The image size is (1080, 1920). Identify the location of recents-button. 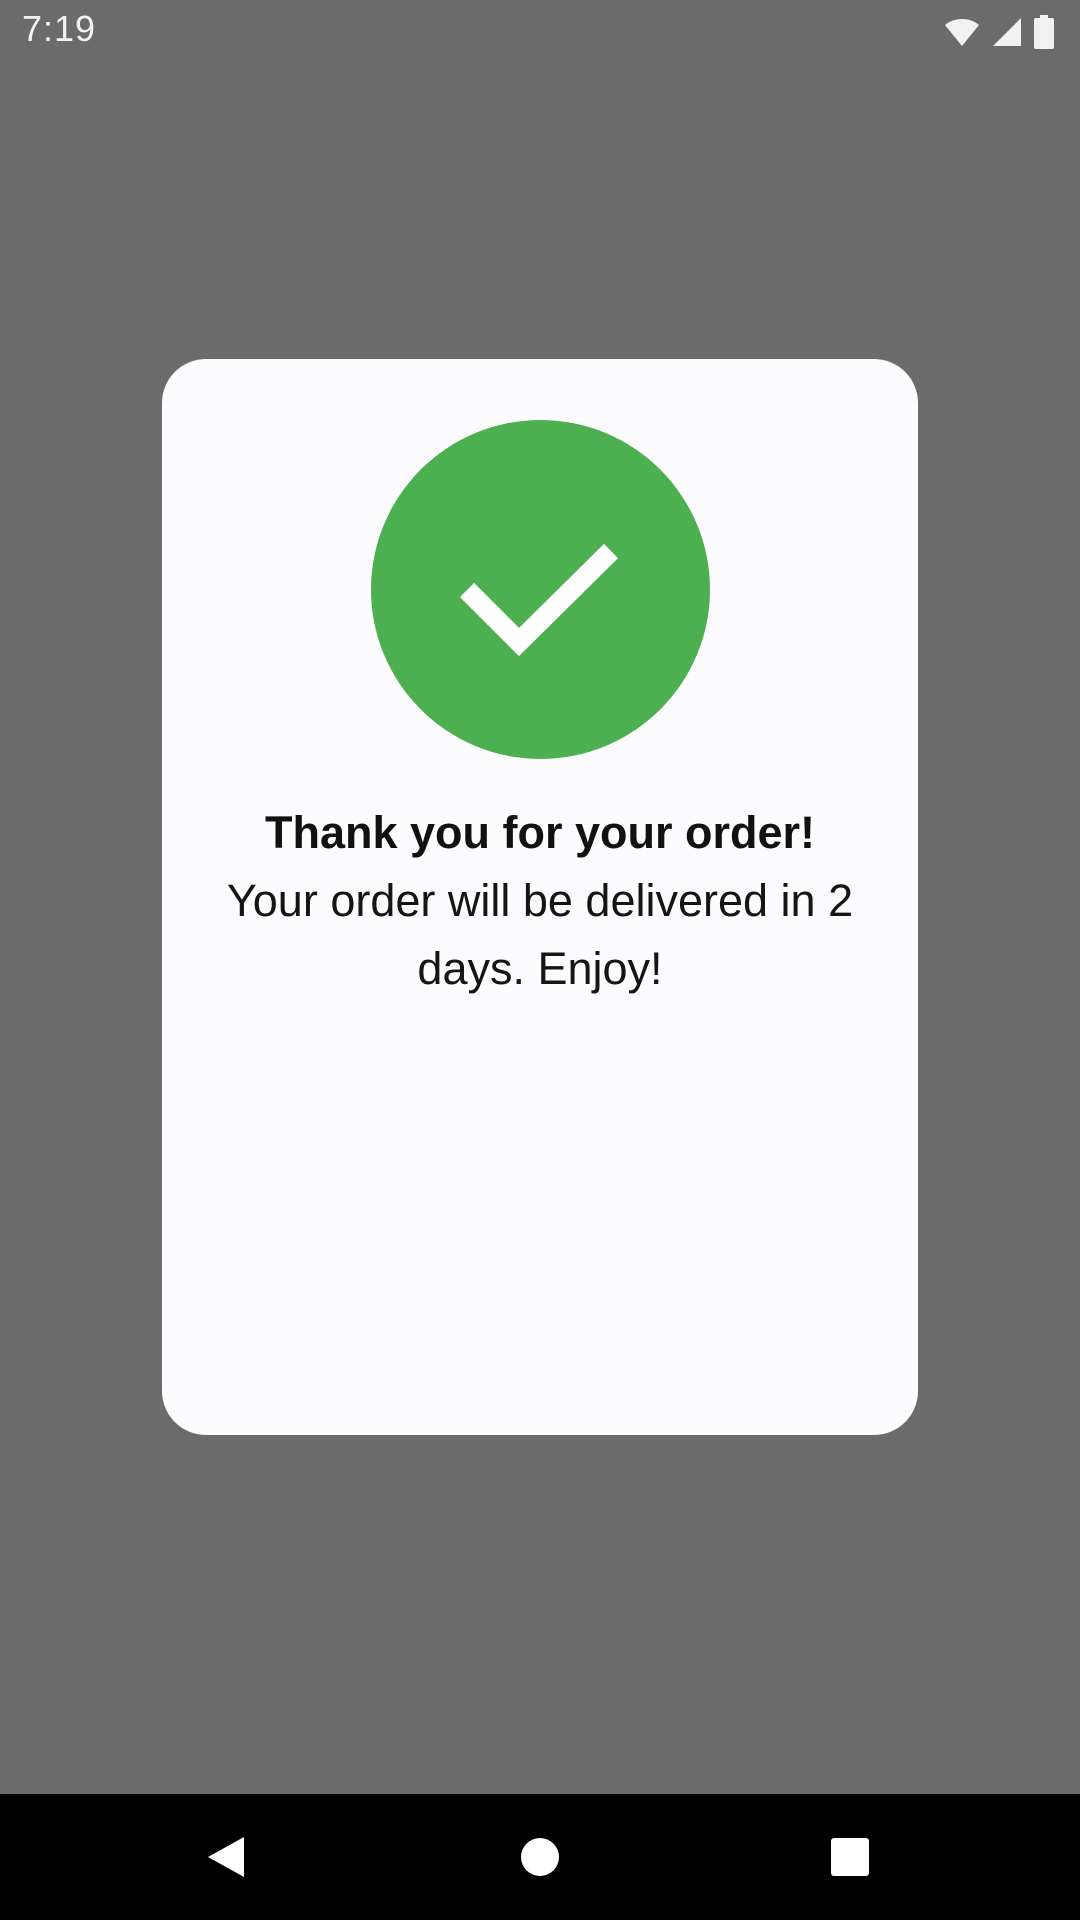
(850, 1857).